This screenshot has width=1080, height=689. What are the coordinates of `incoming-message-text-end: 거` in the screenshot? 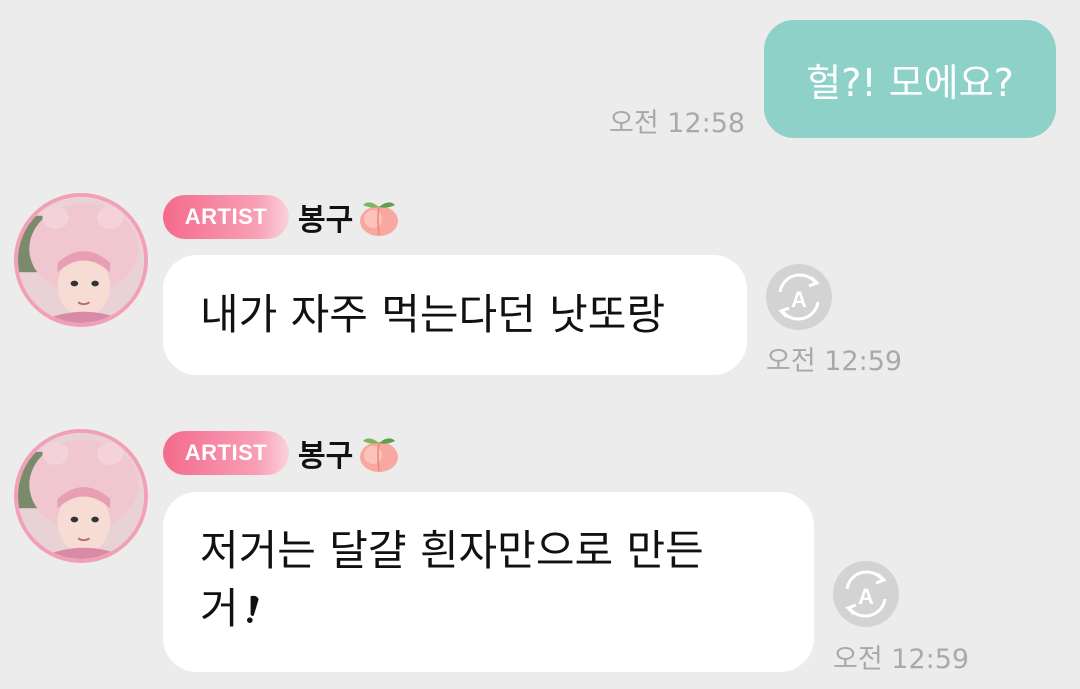 It's located at (219, 608).